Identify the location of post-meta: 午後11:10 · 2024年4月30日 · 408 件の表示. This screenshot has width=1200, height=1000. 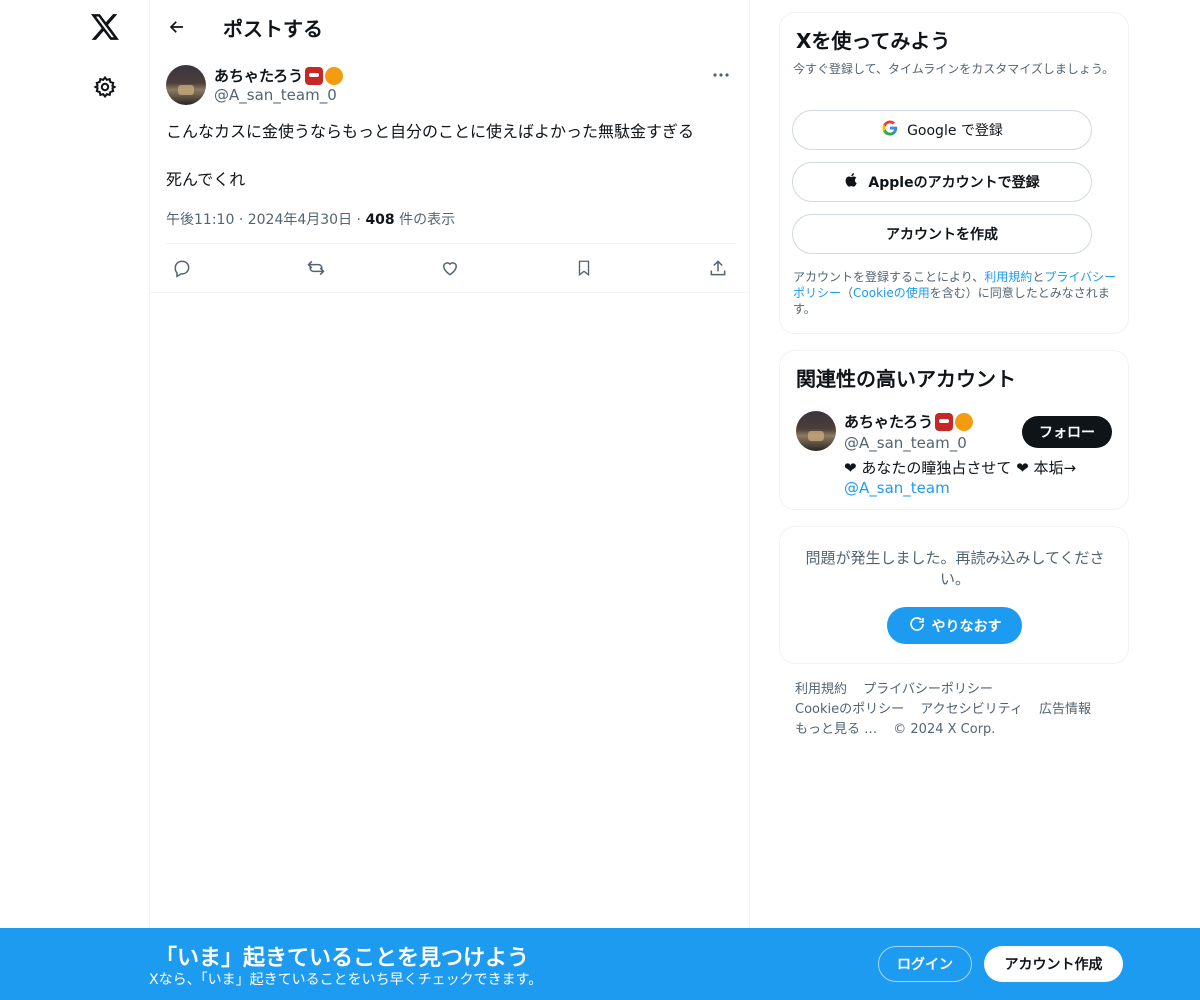
(310, 219).